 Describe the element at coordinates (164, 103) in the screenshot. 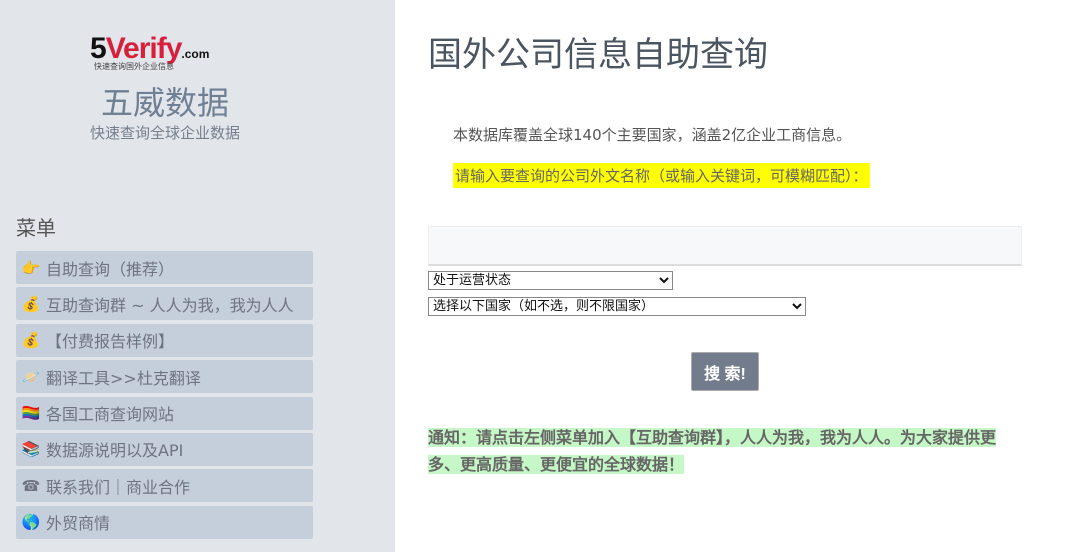

I see `brand-title: 五威数据` at that location.